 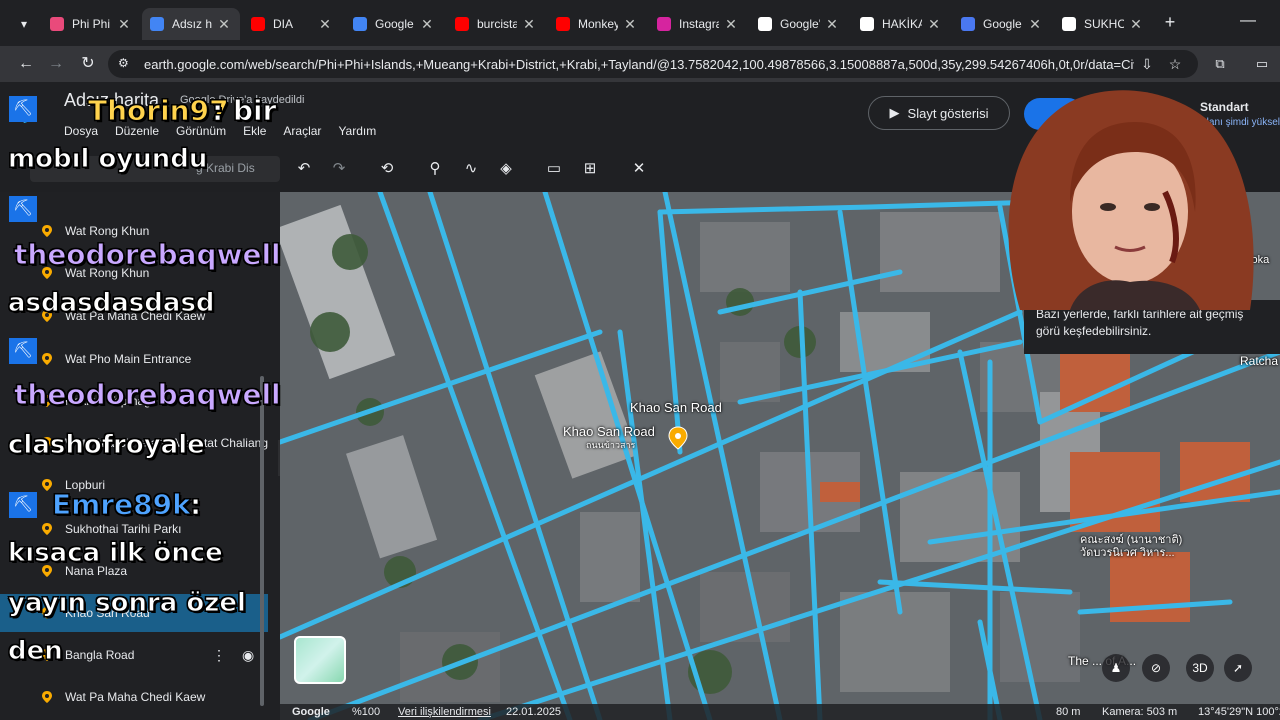 What do you see at coordinates (304, 169) in the screenshot?
I see `undo-icon: ↶` at bounding box center [304, 169].